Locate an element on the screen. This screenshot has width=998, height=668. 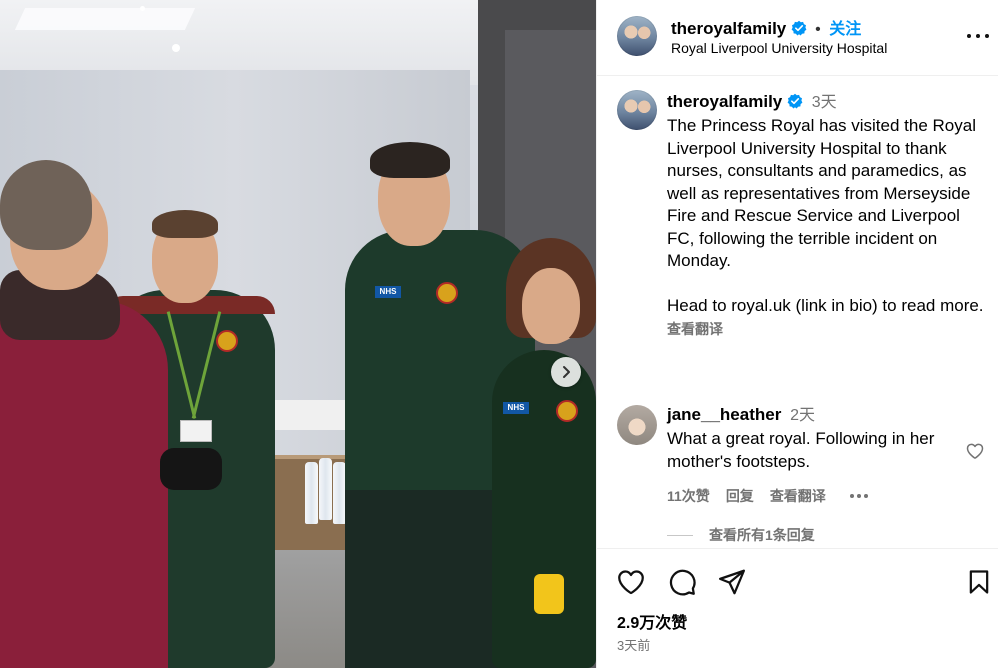
comment-see-translation: 查看翻译 is located at coordinates (798, 496).